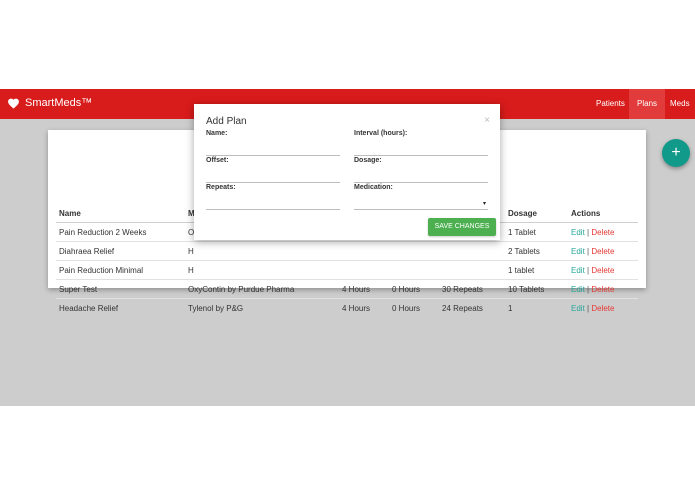  What do you see at coordinates (381, 133) in the screenshot?
I see `interval-label: Interval (hours):` at bounding box center [381, 133].